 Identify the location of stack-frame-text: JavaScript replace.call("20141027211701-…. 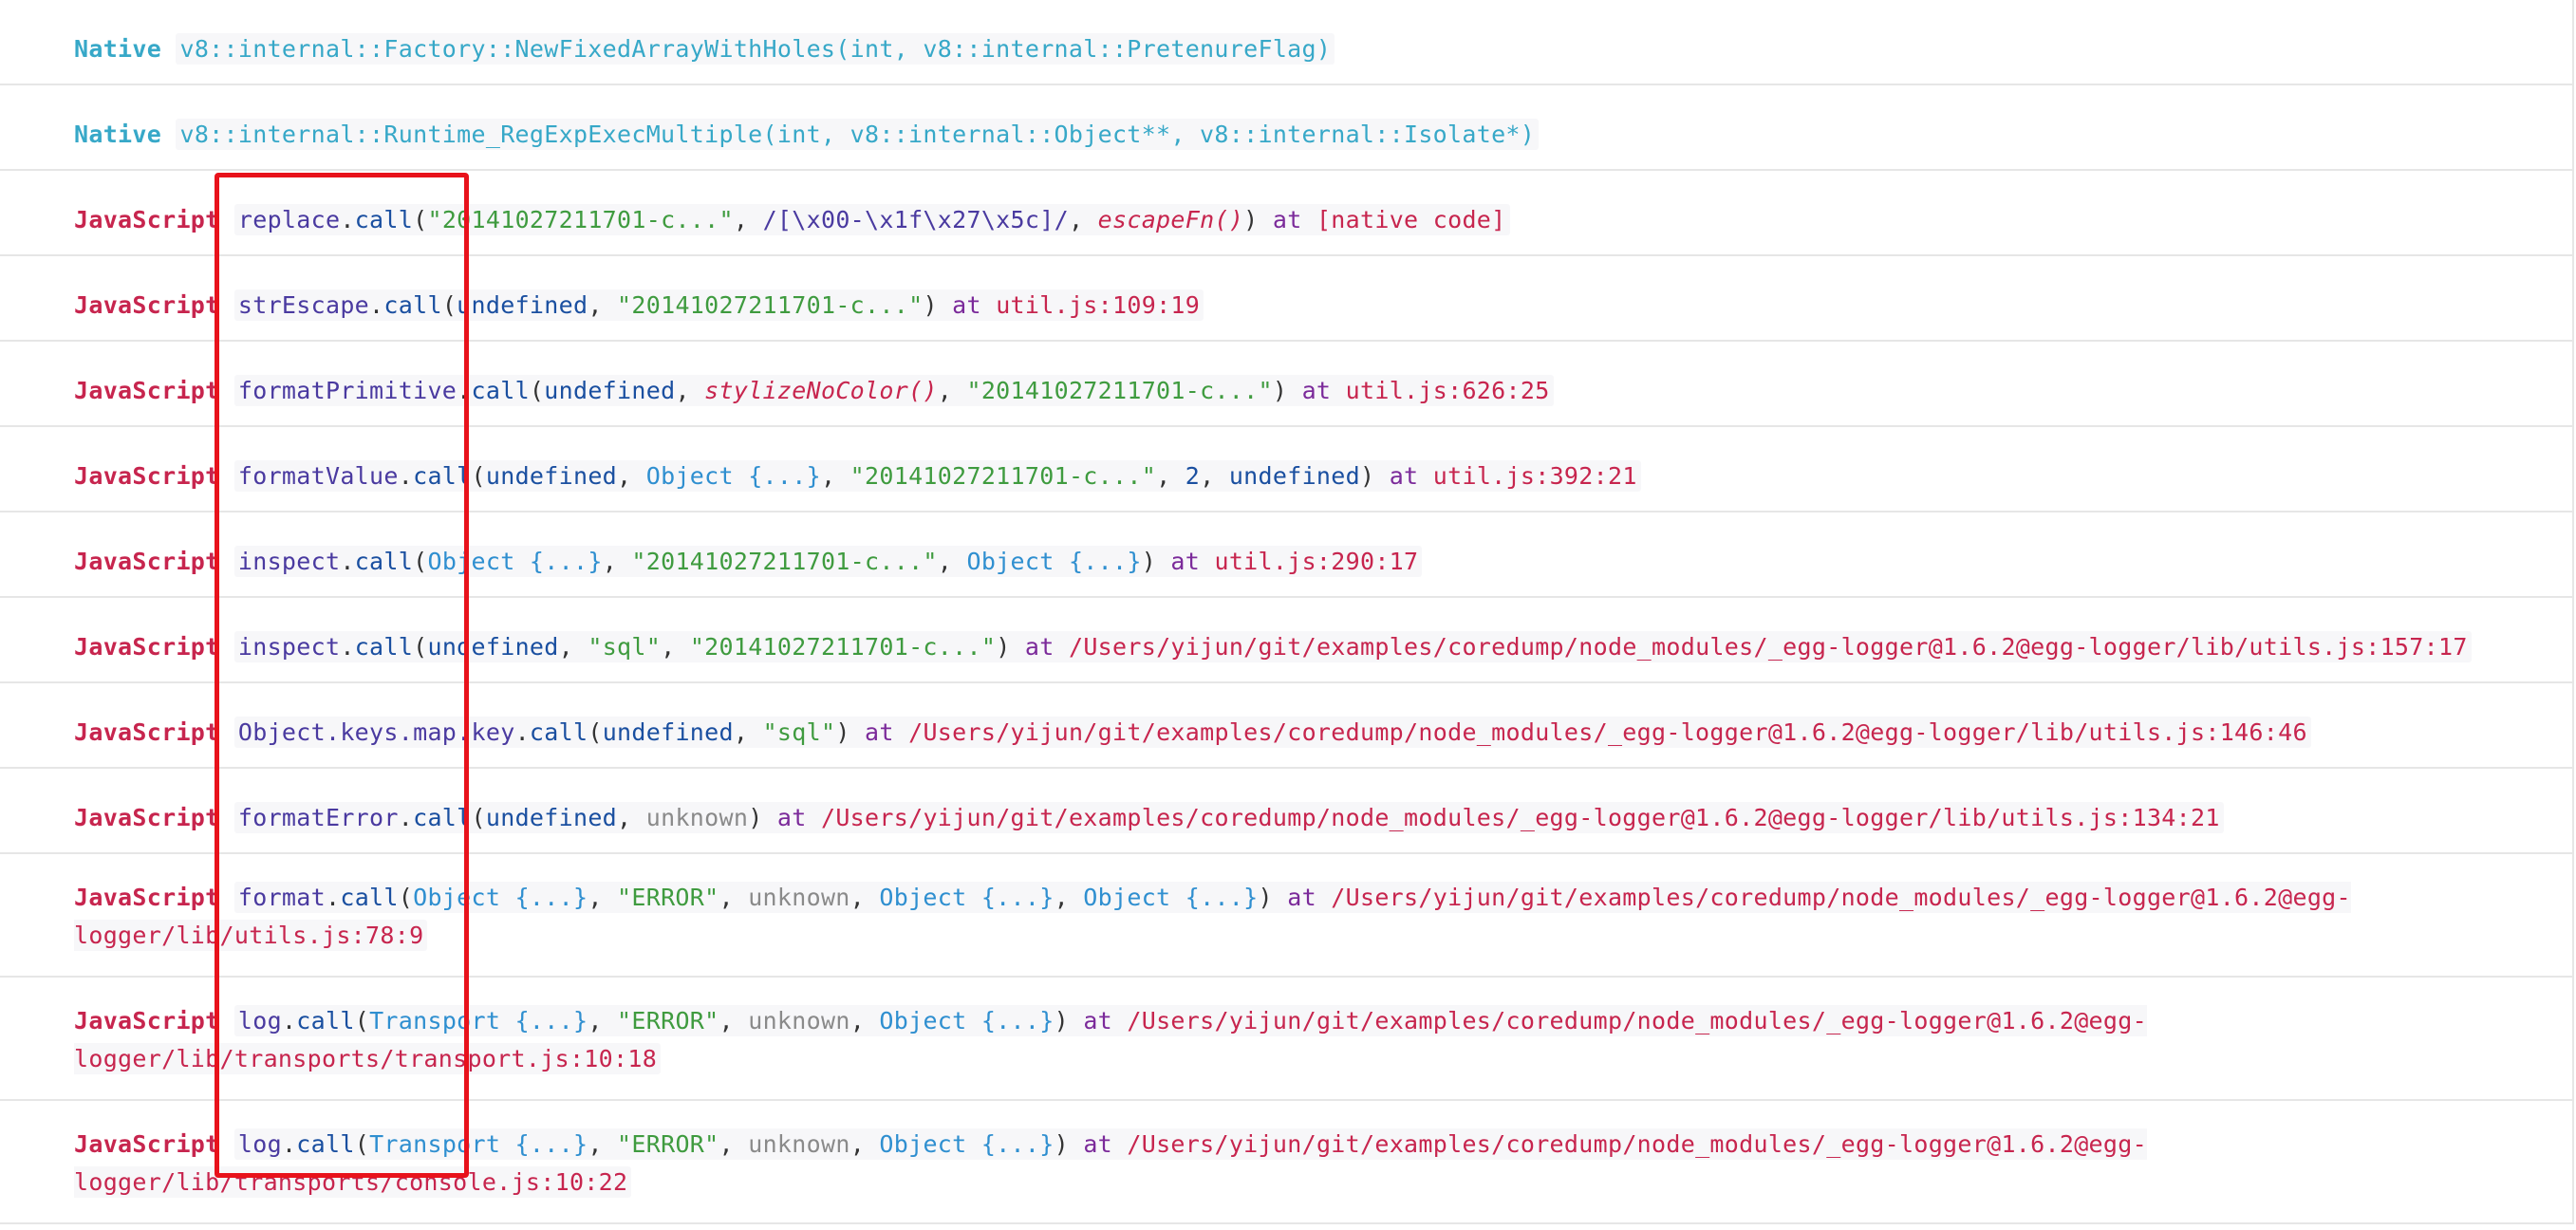
(1314, 220).